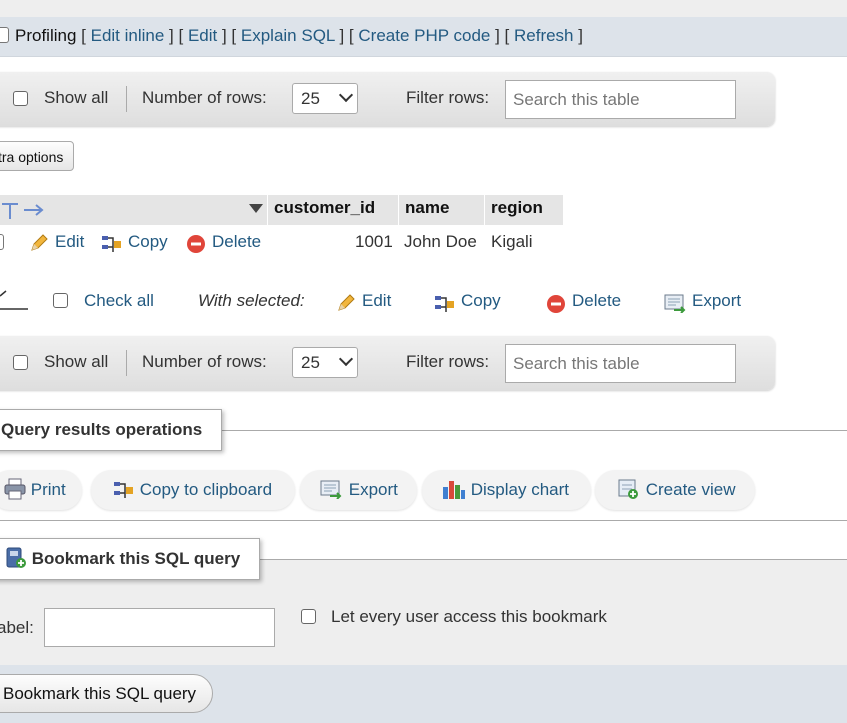  What do you see at coordinates (16, 557) in the screenshot?
I see `bookmark-icon` at bounding box center [16, 557].